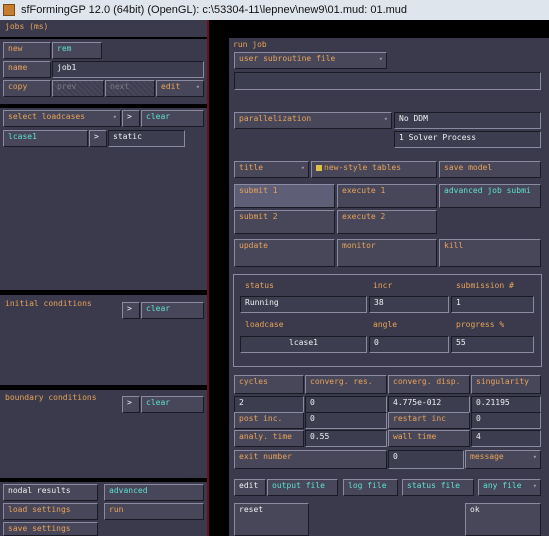  I want to click on new-job-button: new, so click(27, 50).